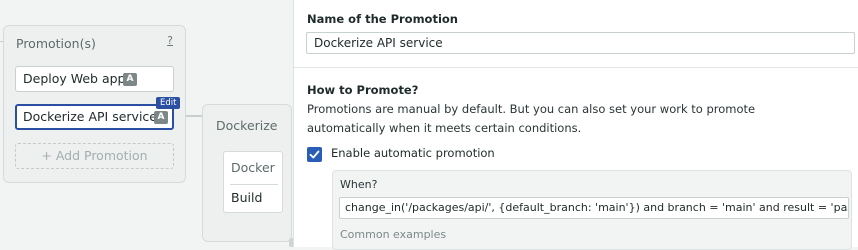 The width and height of the screenshot is (858, 250). I want to click on promotion-item-label: Dockerize API service, so click(90, 116).